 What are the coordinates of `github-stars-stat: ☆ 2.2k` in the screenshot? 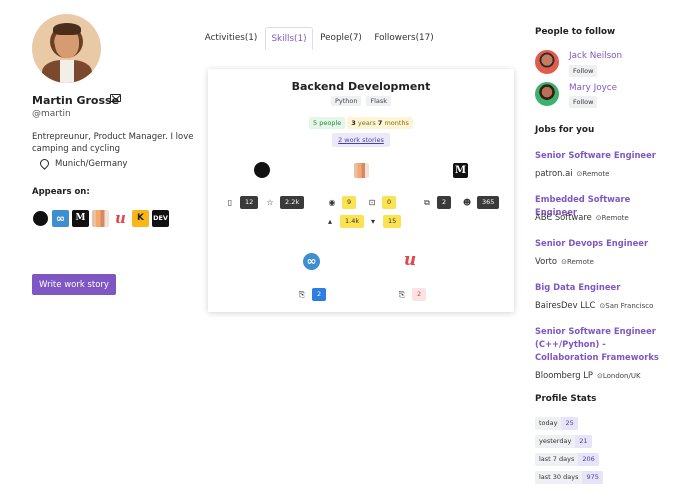 It's located at (284, 202).